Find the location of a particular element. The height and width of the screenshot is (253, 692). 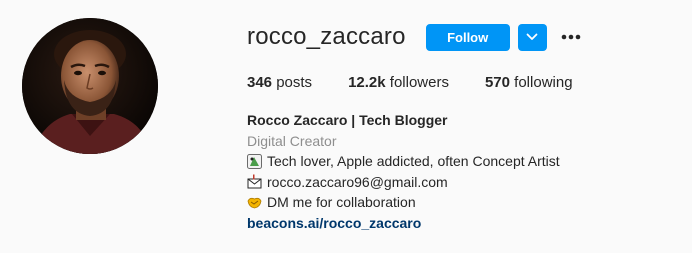

followers-label: followers is located at coordinates (419, 82).